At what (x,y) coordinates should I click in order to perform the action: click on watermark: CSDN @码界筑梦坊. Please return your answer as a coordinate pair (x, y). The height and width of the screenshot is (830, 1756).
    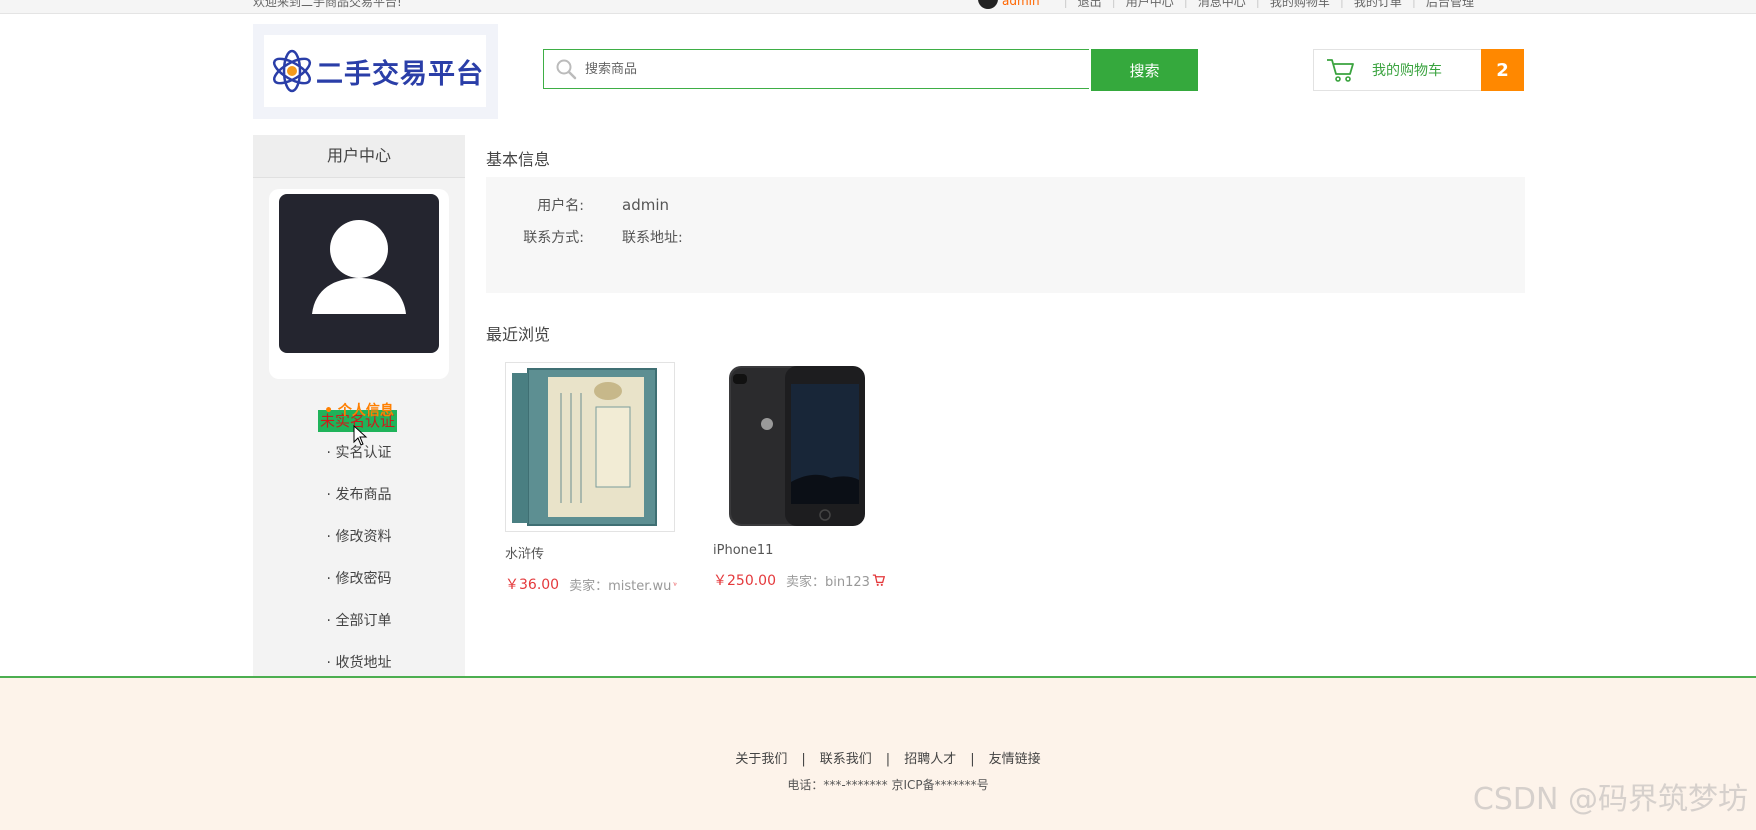
    Looking at the image, I should click on (1610, 799).